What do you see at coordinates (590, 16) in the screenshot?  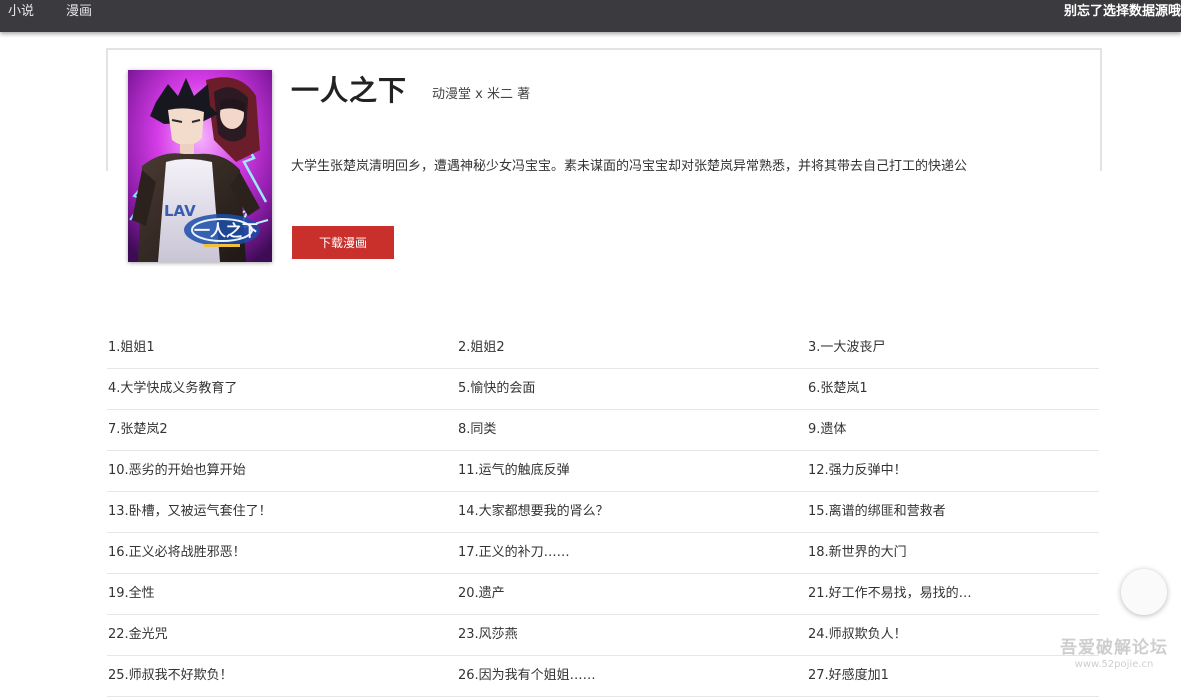 I see `top-nav-bar: 小说 漫画 别忘了选择数据源哦` at bounding box center [590, 16].